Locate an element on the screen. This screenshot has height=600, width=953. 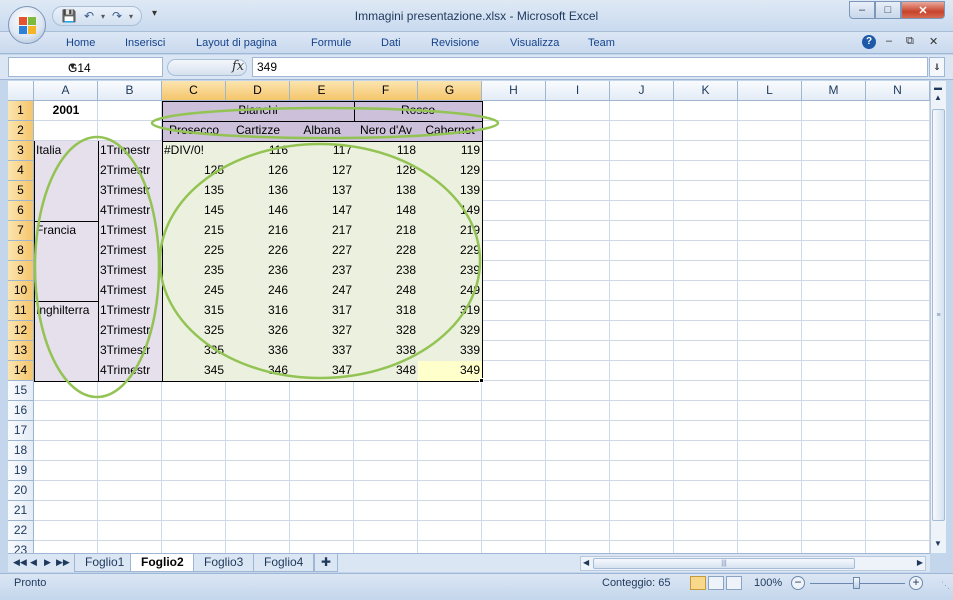
next-sheet-icon: ▶ is located at coordinates (47, 562).